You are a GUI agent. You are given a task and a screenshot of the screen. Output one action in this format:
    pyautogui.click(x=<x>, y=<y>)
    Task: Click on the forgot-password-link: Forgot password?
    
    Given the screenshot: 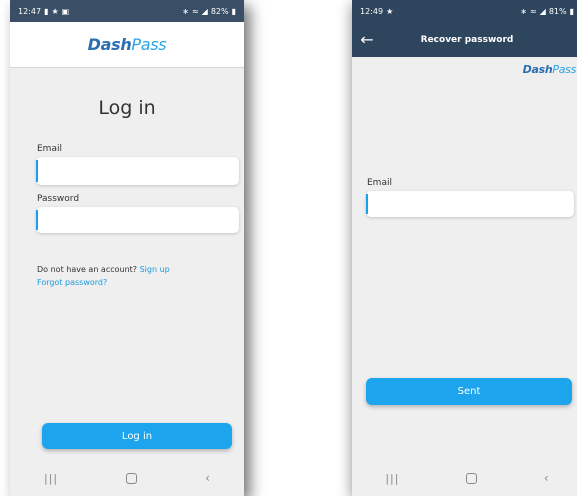 What is the action you would take?
    pyautogui.click(x=103, y=282)
    